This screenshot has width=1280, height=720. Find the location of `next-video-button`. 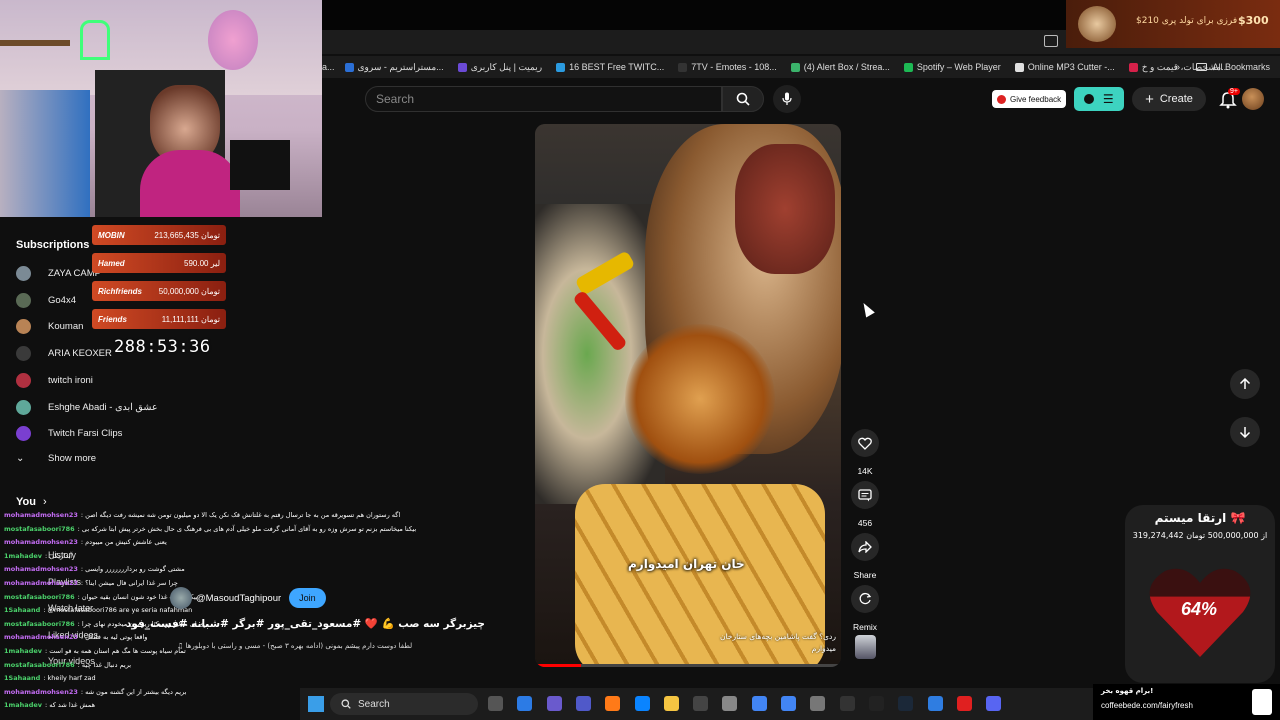

next-video-button is located at coordinates (1245, 432).